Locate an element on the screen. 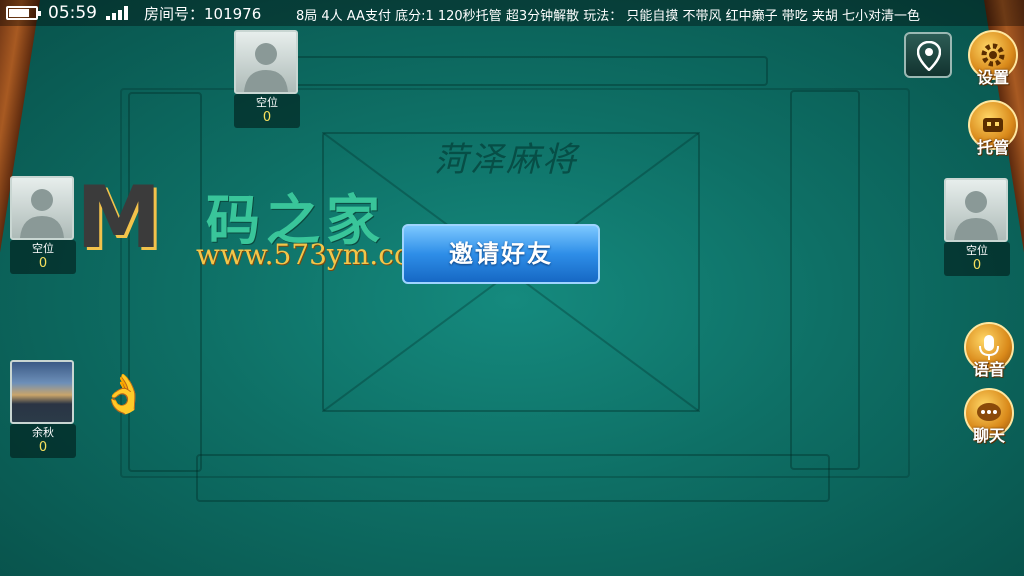  ready-ok-hand-icon: 👌 is located at coordinates (124, 394).